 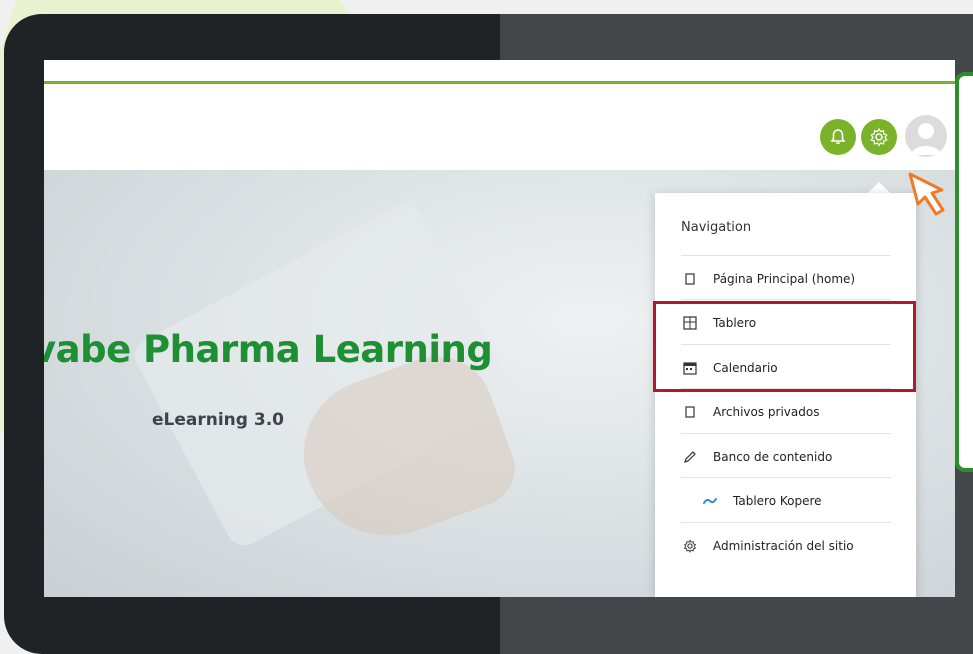 What do you see at coordinates (926, 194) in the screenshot?
I see `cursor-pointer-icon` at bounding box center [926, 194].